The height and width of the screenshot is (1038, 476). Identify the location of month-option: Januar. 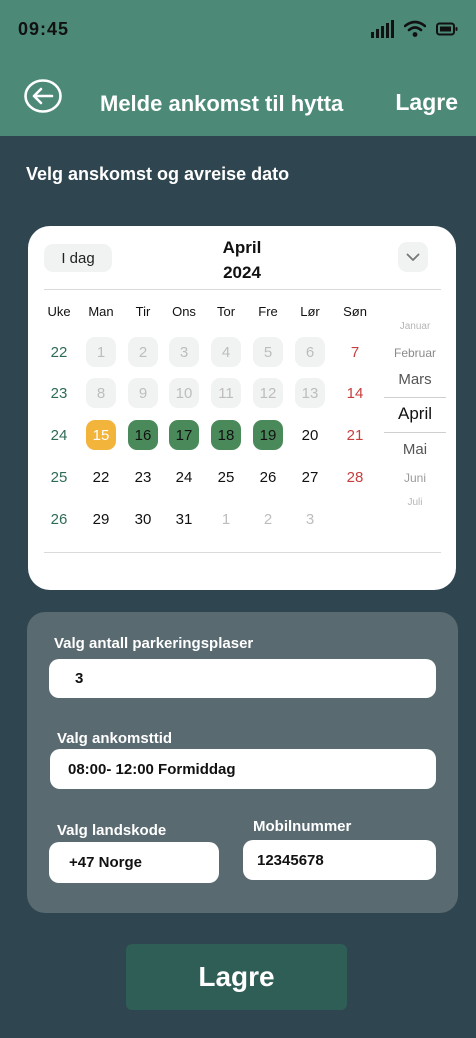
(415, 326).